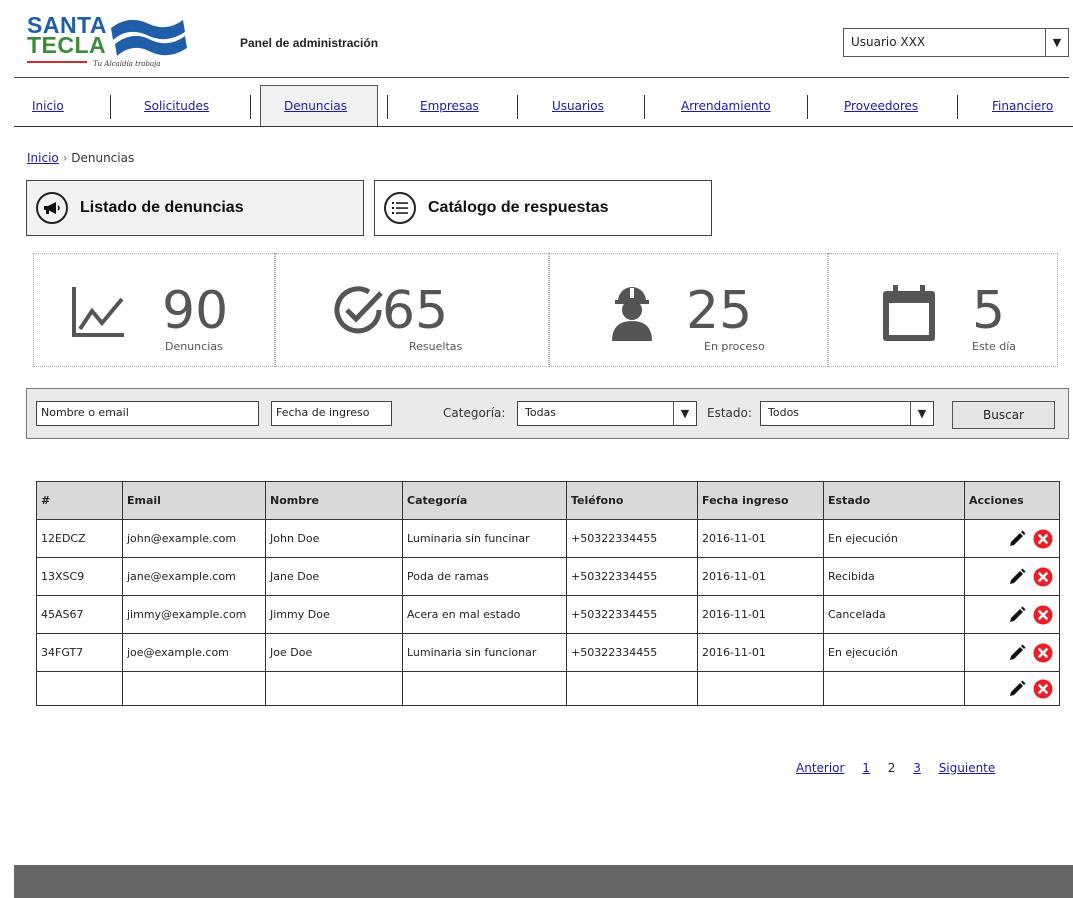 The height and width of the screenshot is (898, 1073). What do you see at coordinates (194, 346) in the screenshot?
I see `stat-caption: Denuncias` at bounding box center [194, 346].